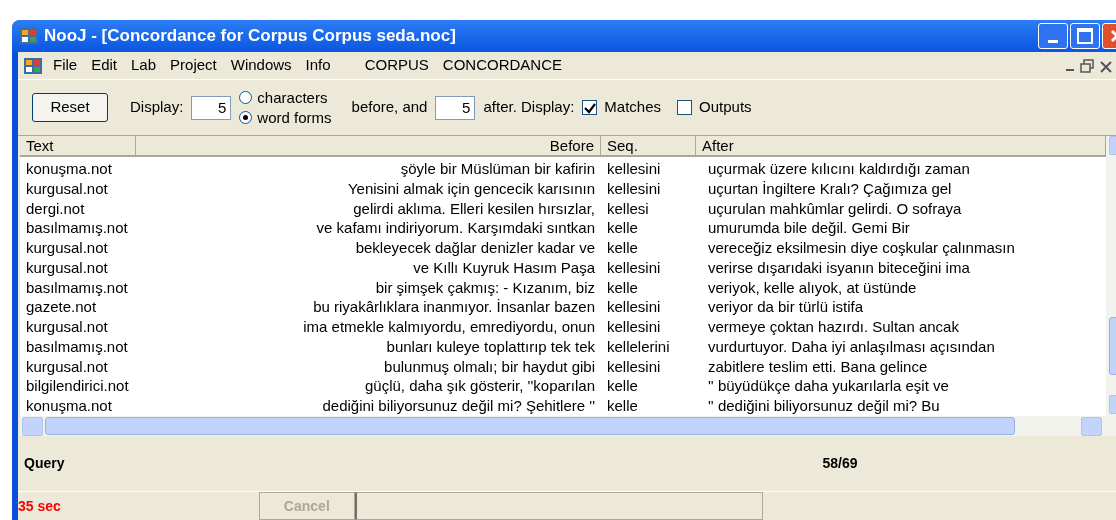  What do you see at coordinates (55, 208) in the screenshot?
I see `table-cell-text: dergi.not` at bounding box center [55, 208].